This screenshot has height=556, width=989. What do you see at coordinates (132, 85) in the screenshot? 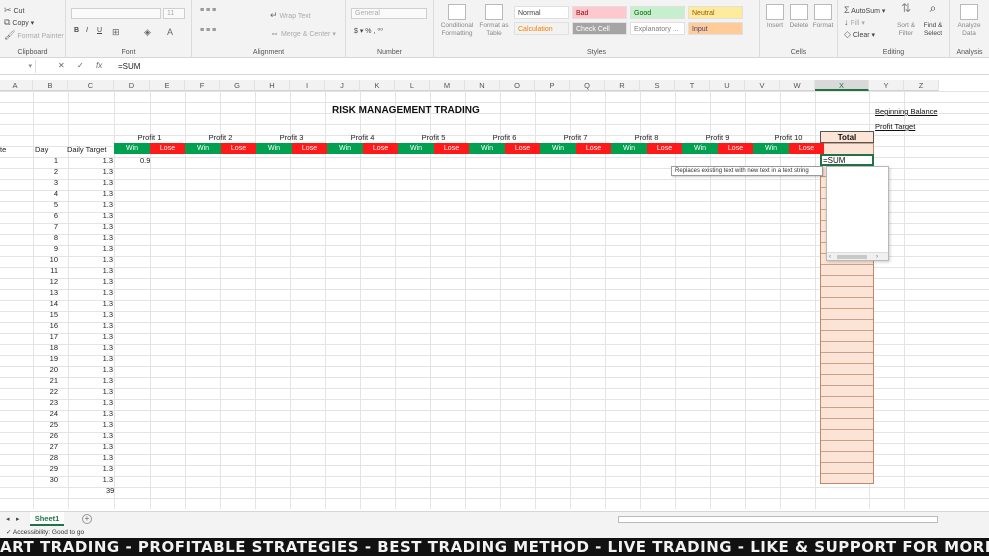
I see `column-header-d: D` at bounding box center [132, 85].